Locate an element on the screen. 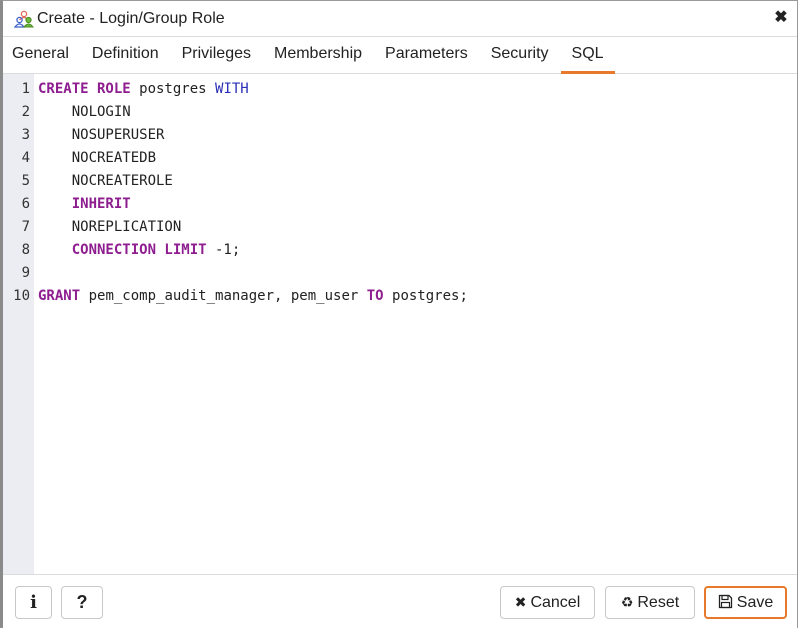 The width and height of the screenshot is (800, 630). cancel-button: ✖ Cancel is located at coordinates (547, 602).